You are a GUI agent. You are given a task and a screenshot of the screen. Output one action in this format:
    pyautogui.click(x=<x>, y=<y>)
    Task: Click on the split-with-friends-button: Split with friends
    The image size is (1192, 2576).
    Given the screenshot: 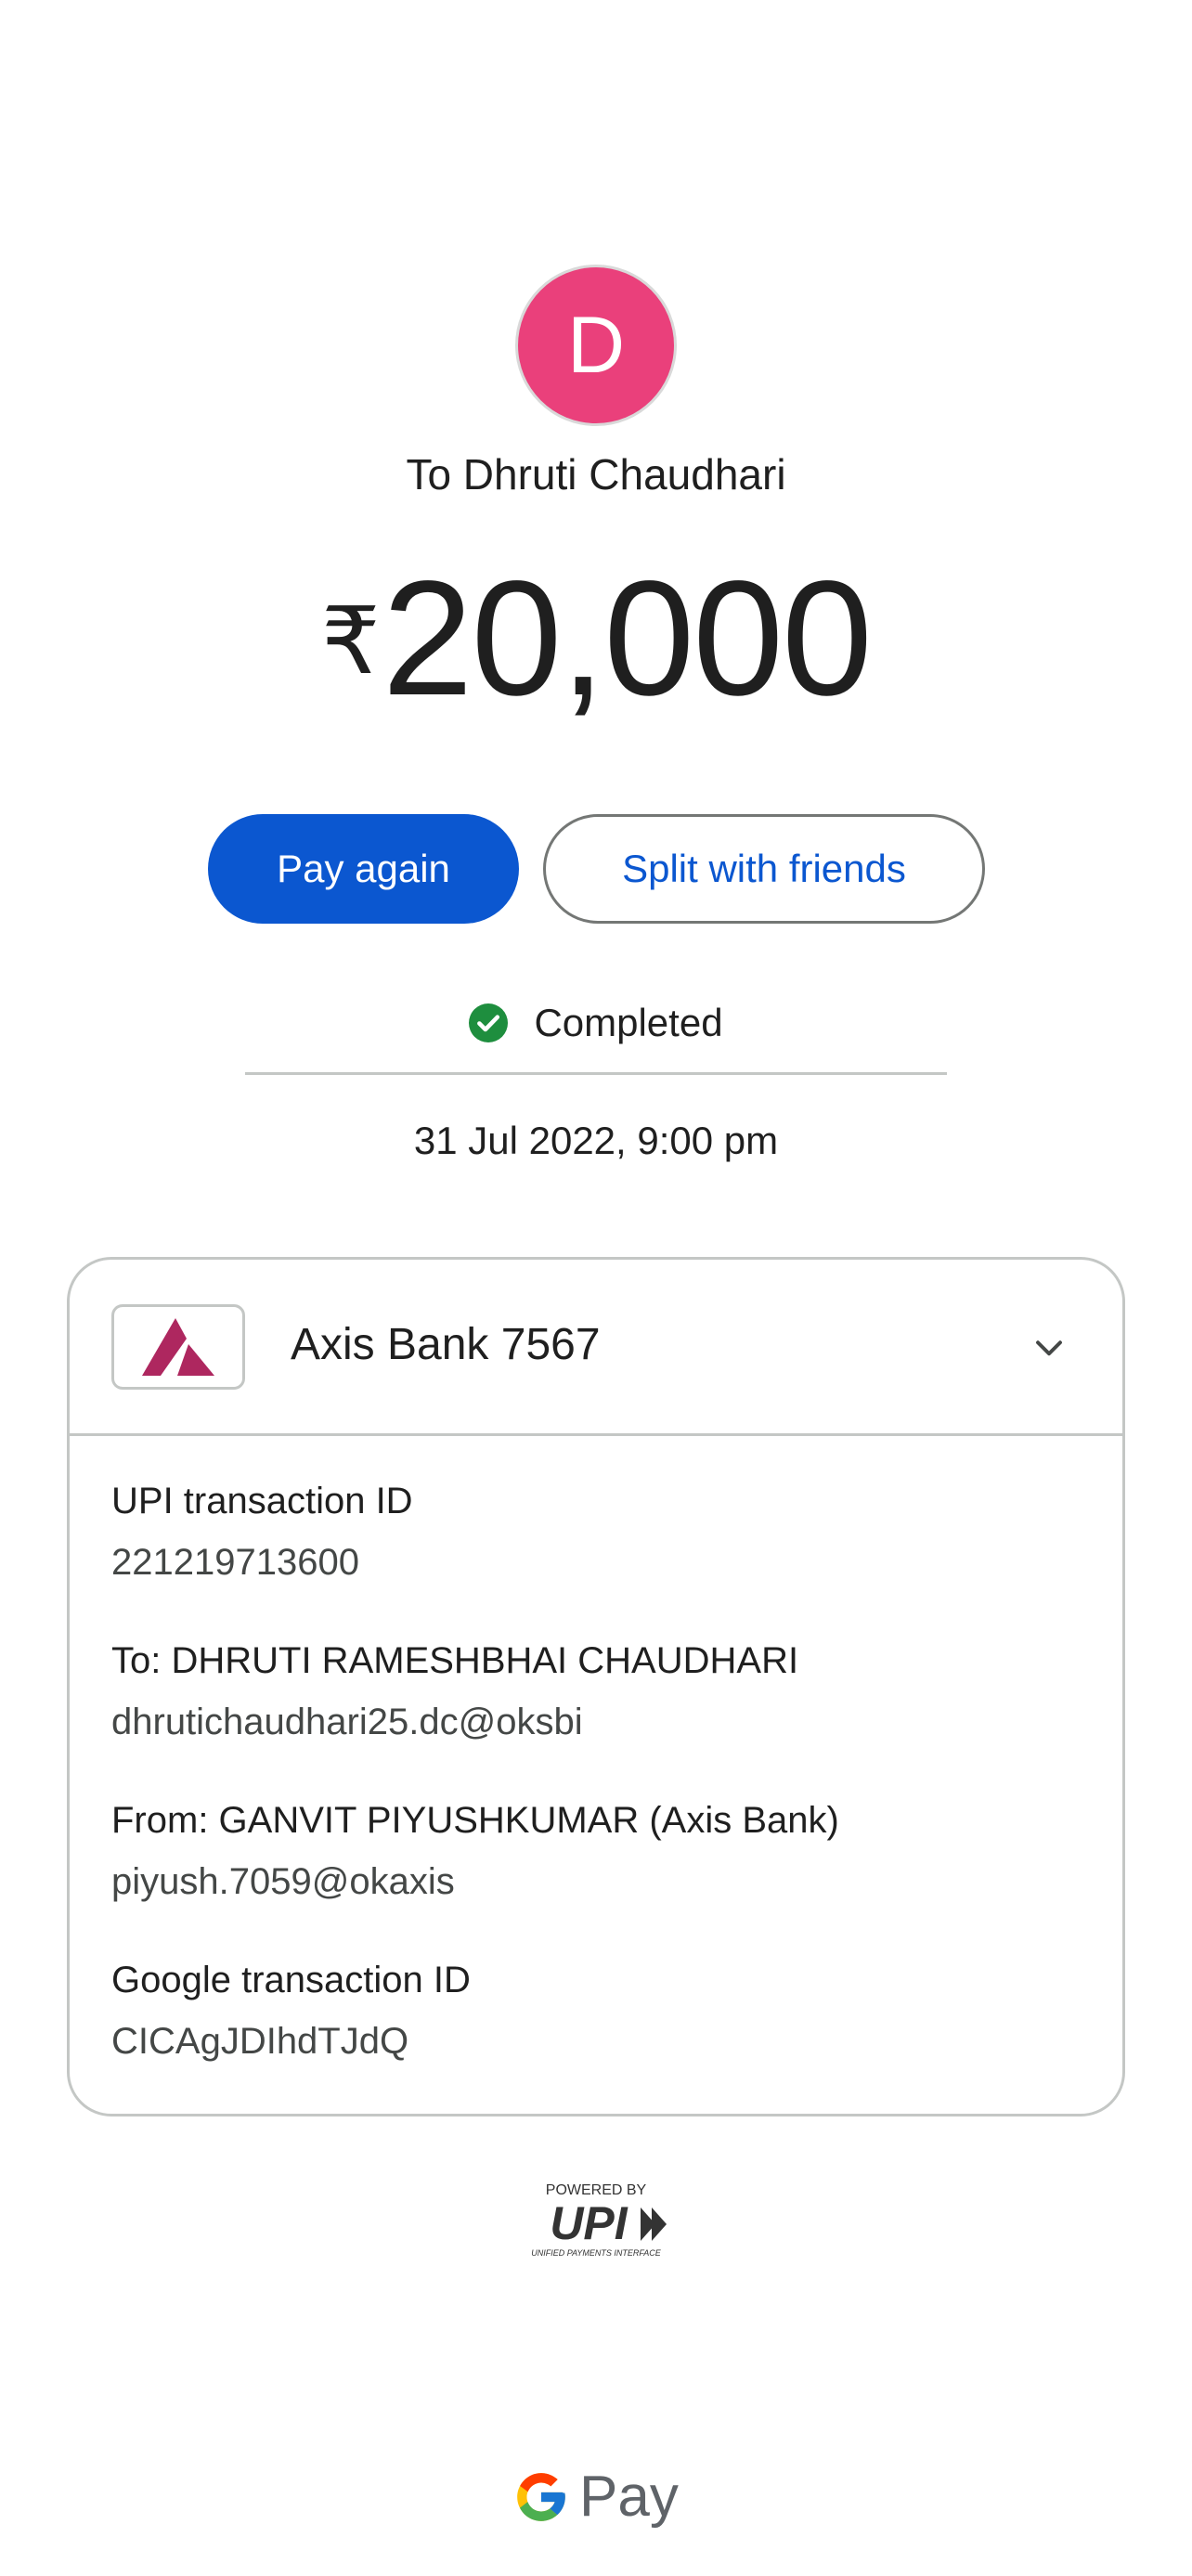 What is the action you would take?
    pyautogui.click(x=764, y=869)
    